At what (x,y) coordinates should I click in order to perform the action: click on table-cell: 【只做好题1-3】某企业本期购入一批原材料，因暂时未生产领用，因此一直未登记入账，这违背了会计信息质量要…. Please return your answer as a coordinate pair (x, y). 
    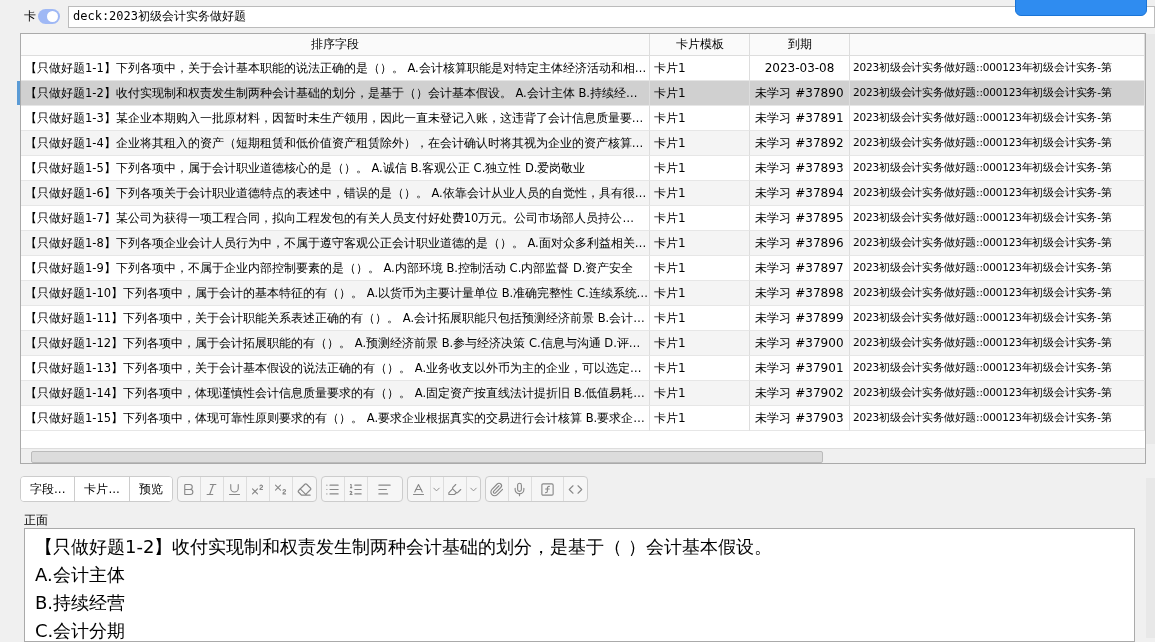
    Looking at the image, I should click on (335, 118).